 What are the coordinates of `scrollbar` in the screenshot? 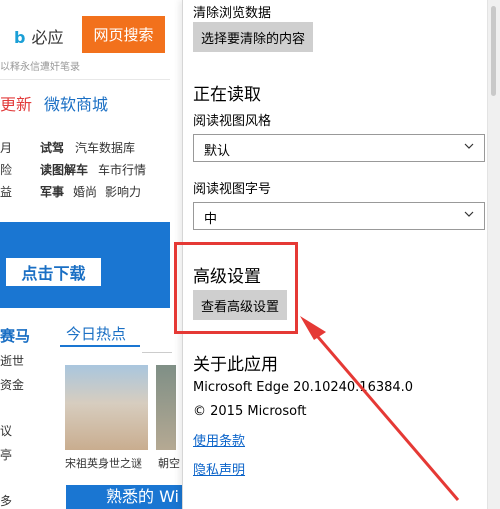 It's located at (493, 254).